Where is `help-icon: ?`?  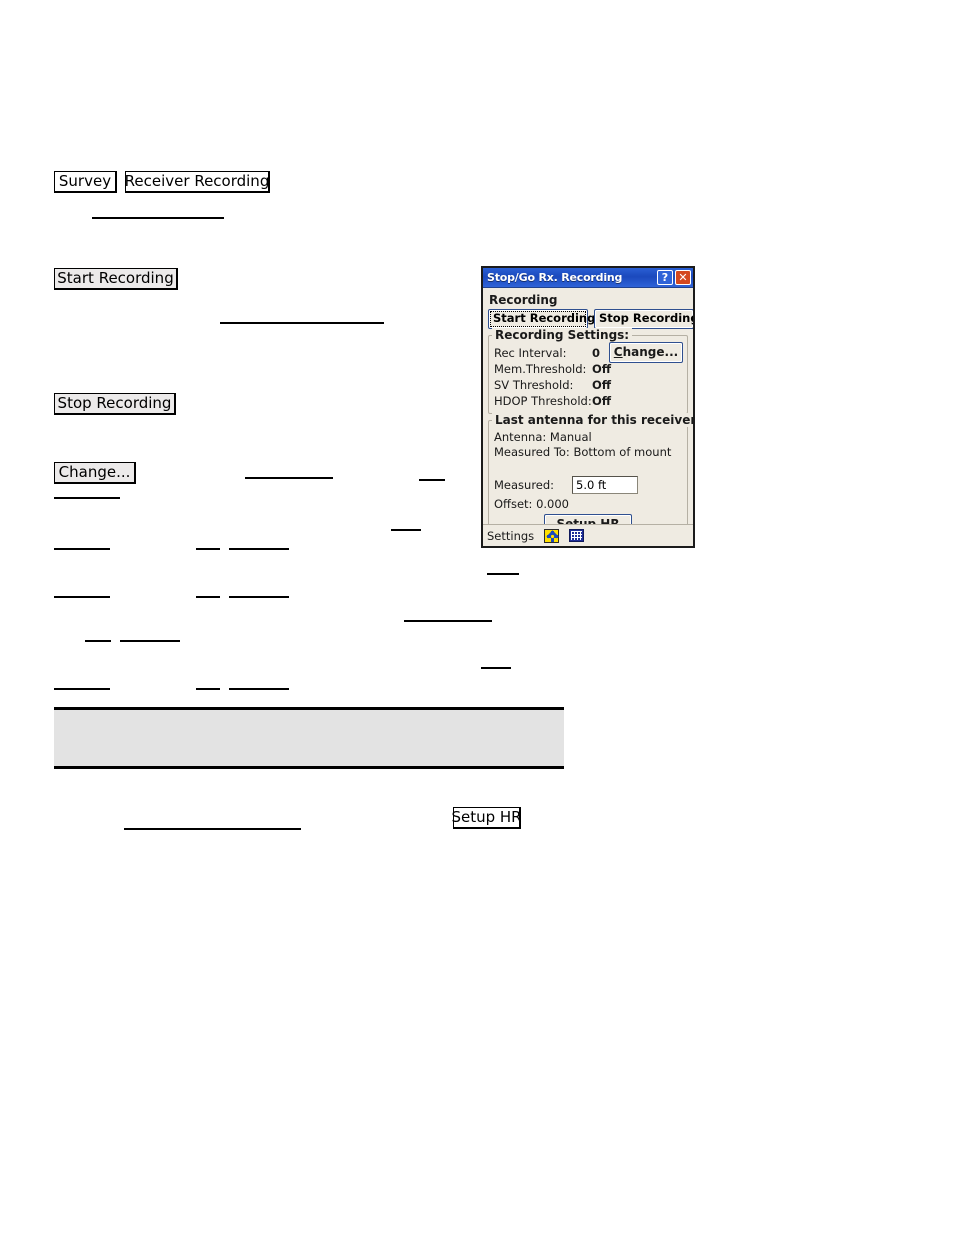 help-icon: ? is located at coordinates (665, 277).